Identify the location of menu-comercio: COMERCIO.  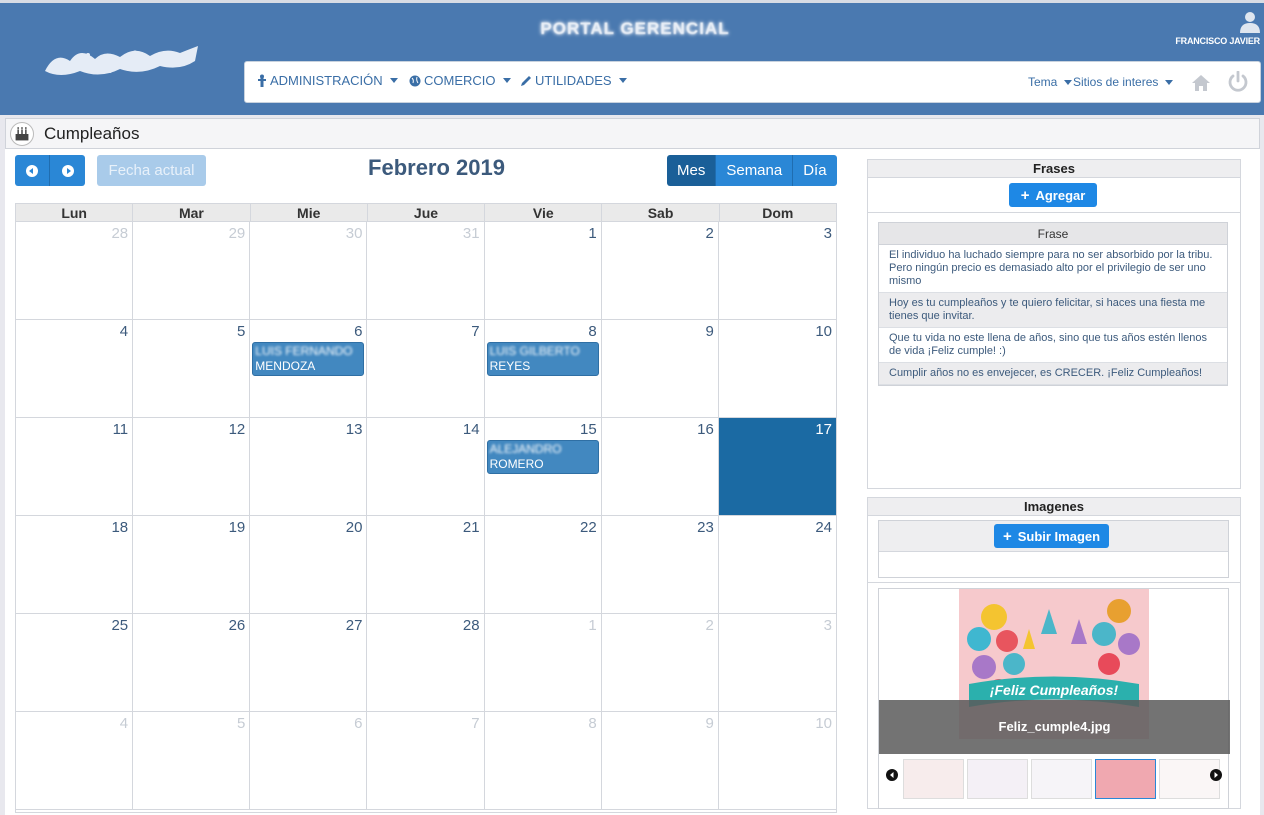
(460, 80).